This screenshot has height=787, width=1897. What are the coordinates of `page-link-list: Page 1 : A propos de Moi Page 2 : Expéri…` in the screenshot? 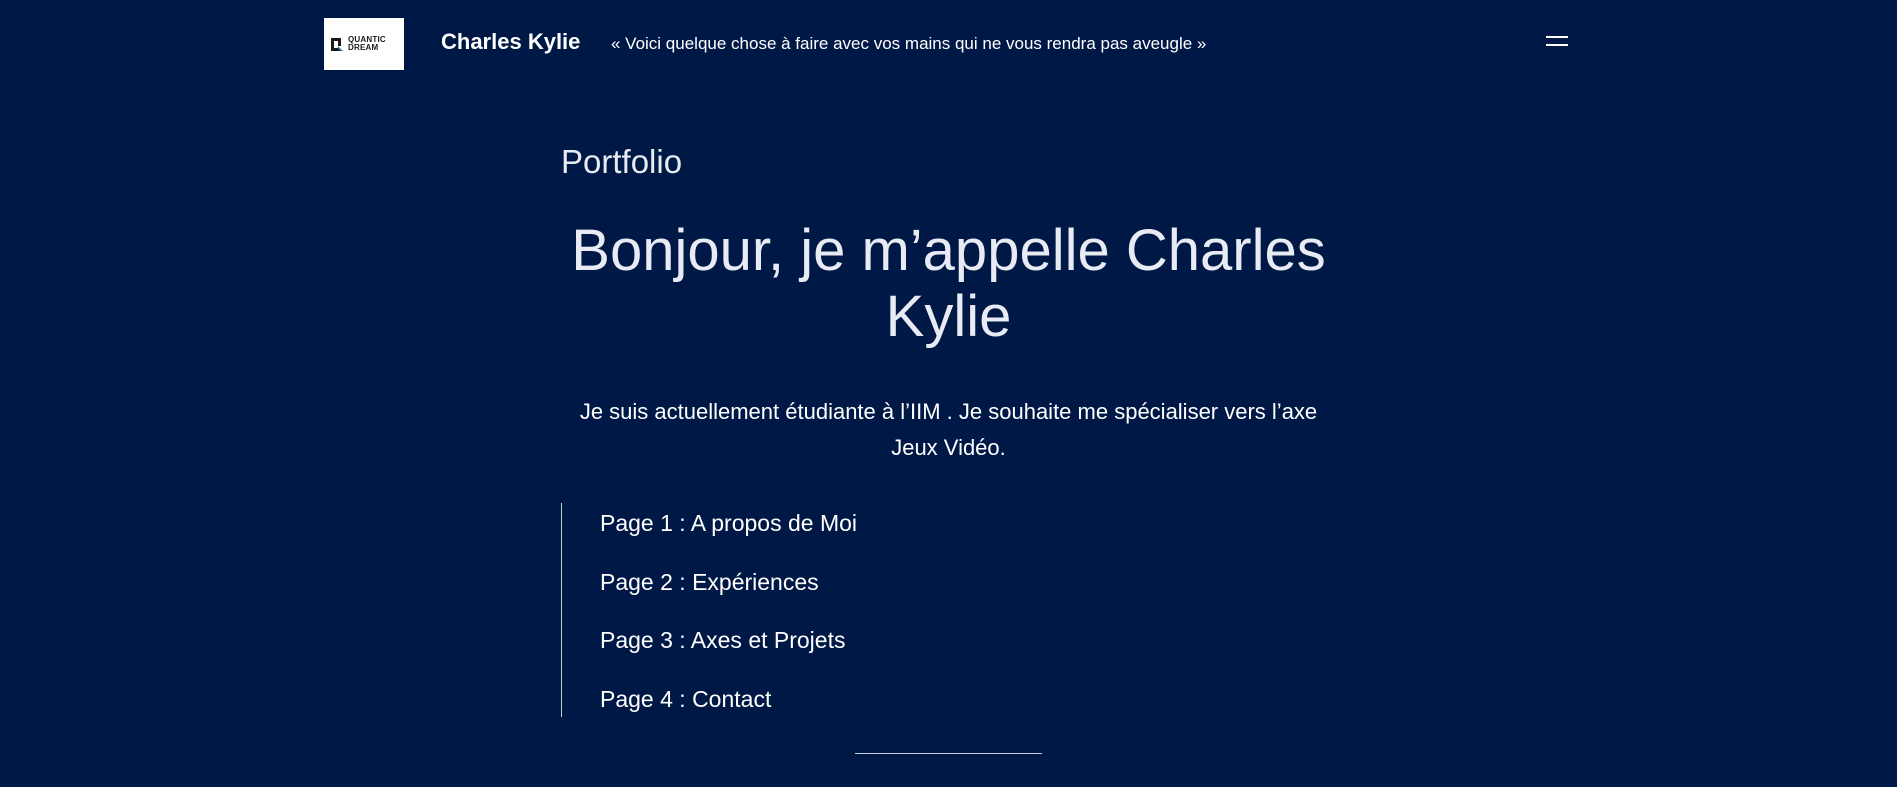 It's located at (709, 610).